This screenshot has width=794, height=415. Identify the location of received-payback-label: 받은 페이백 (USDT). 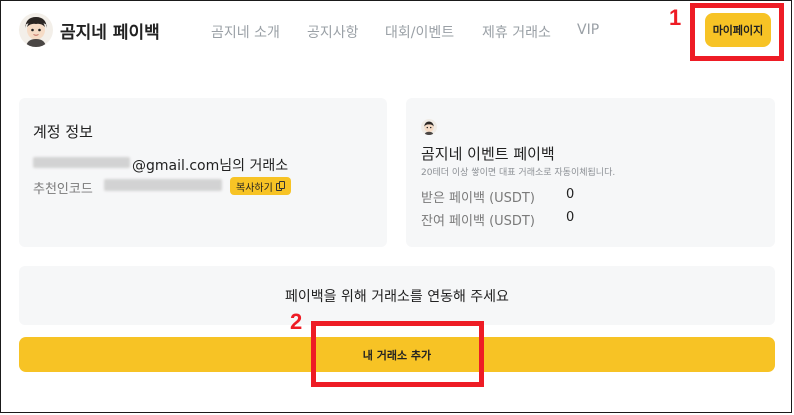
(478, 198).